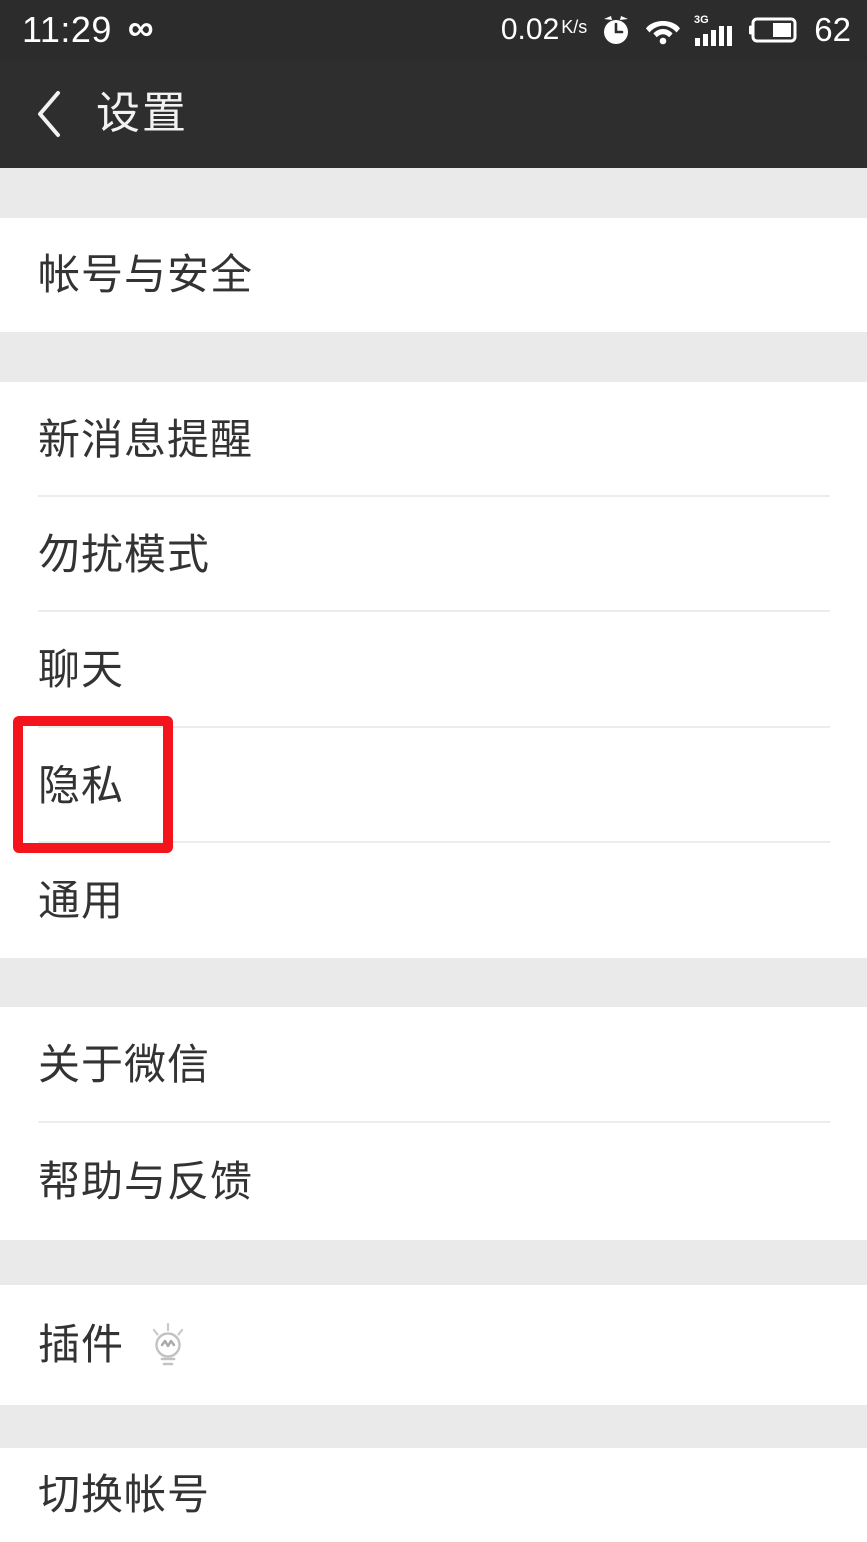 The image size is (867, 1542). I want to click on network-speed-indicator: 0.02 K/s, so click(544, 30).